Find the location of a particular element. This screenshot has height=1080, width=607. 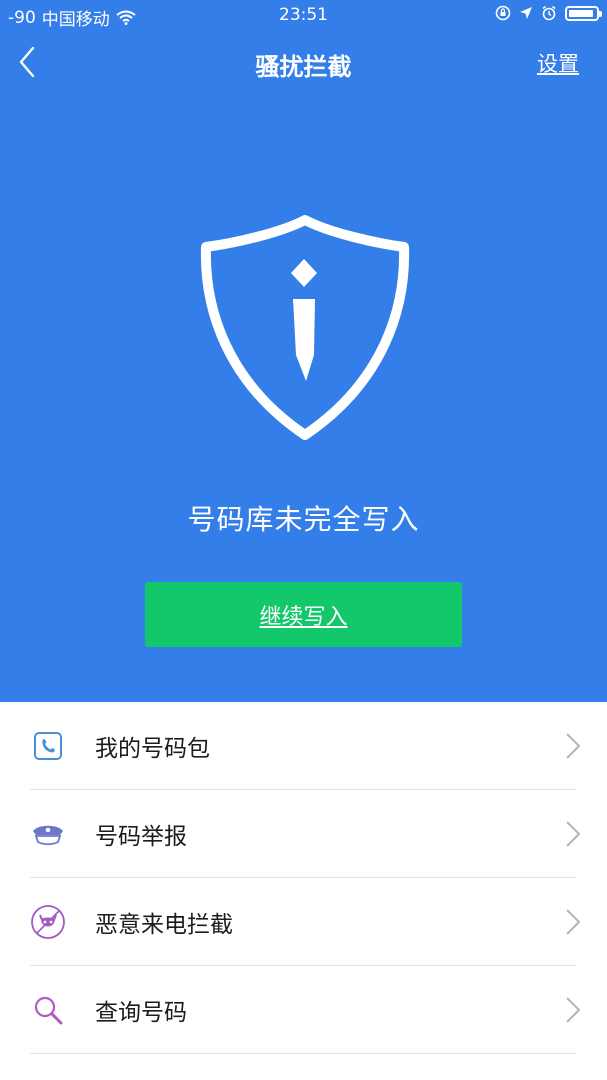

police-cap-icon is located at coordinates (48, 834).